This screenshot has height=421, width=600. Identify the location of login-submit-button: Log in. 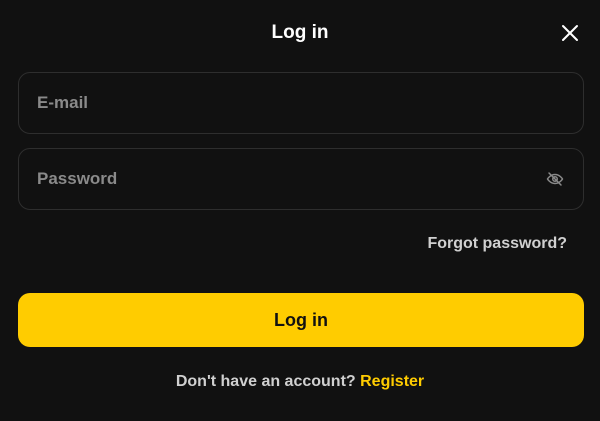
(301, 320).